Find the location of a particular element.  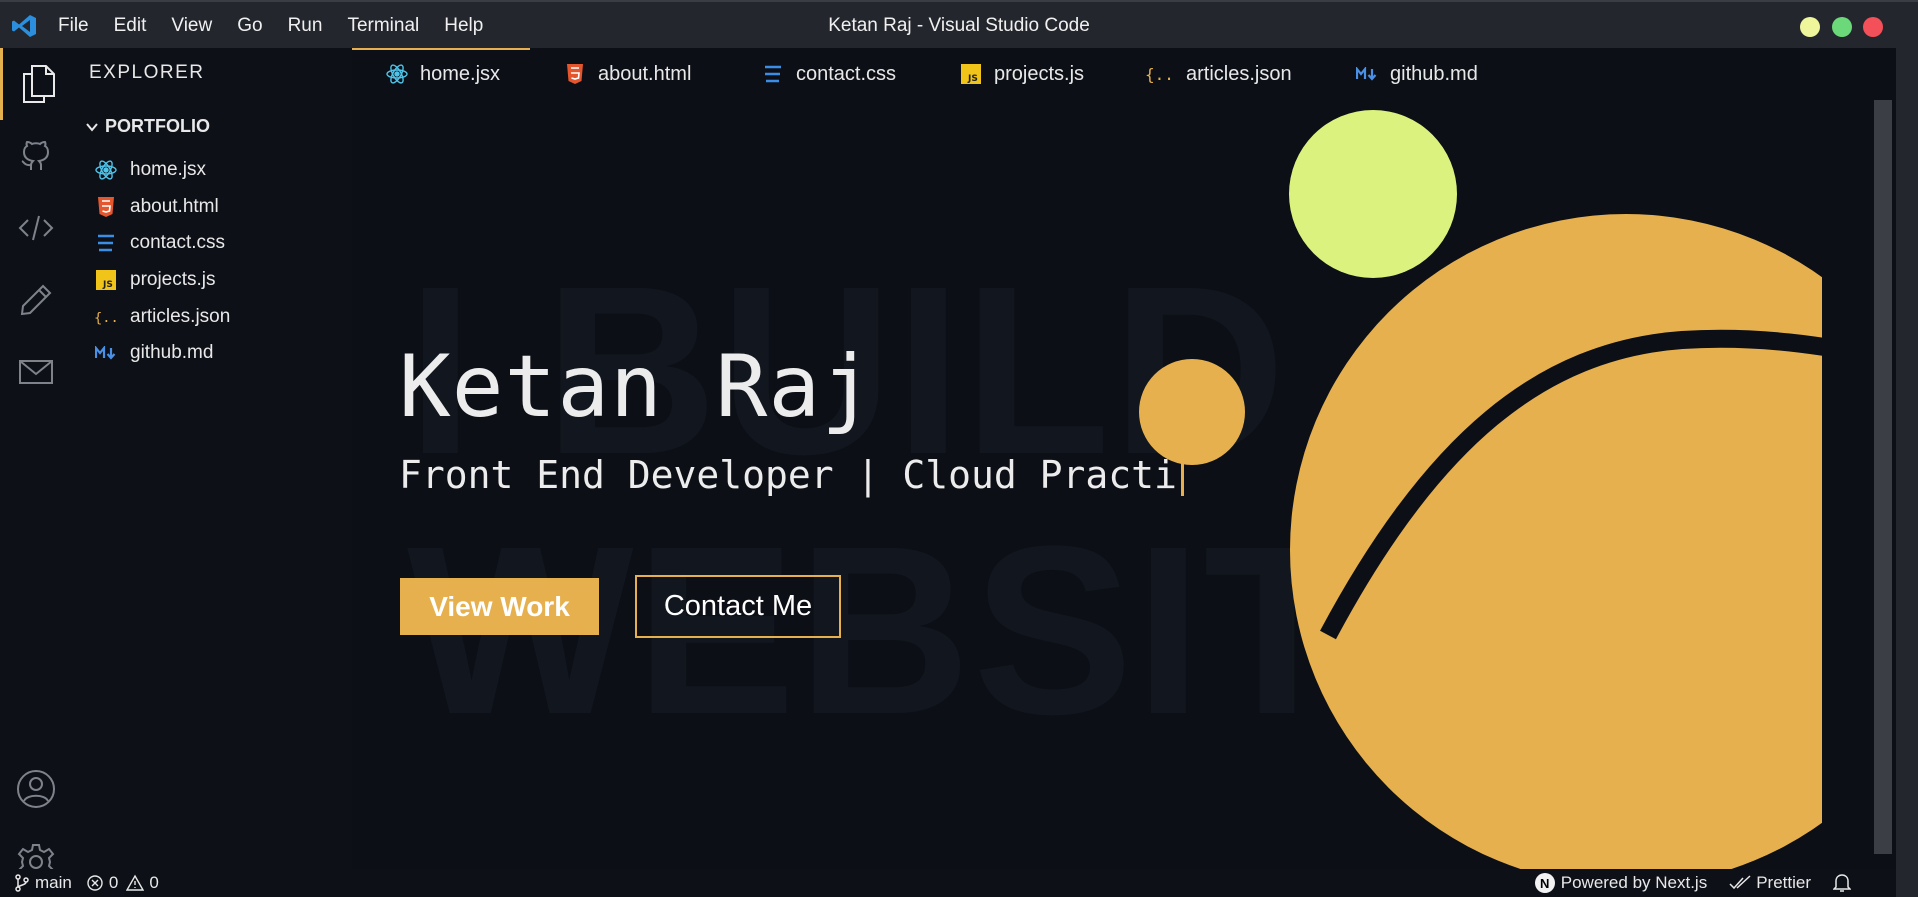

file-contact-css: contact.css is located at coordinates (162, 243).